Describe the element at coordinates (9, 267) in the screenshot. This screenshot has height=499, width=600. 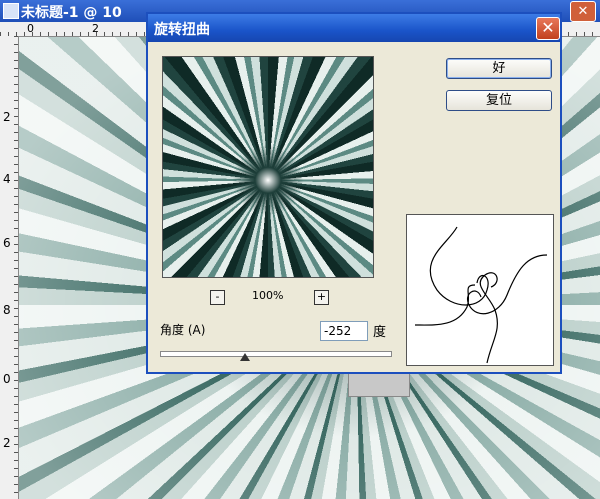
I see `ruler-vertical` at that location.